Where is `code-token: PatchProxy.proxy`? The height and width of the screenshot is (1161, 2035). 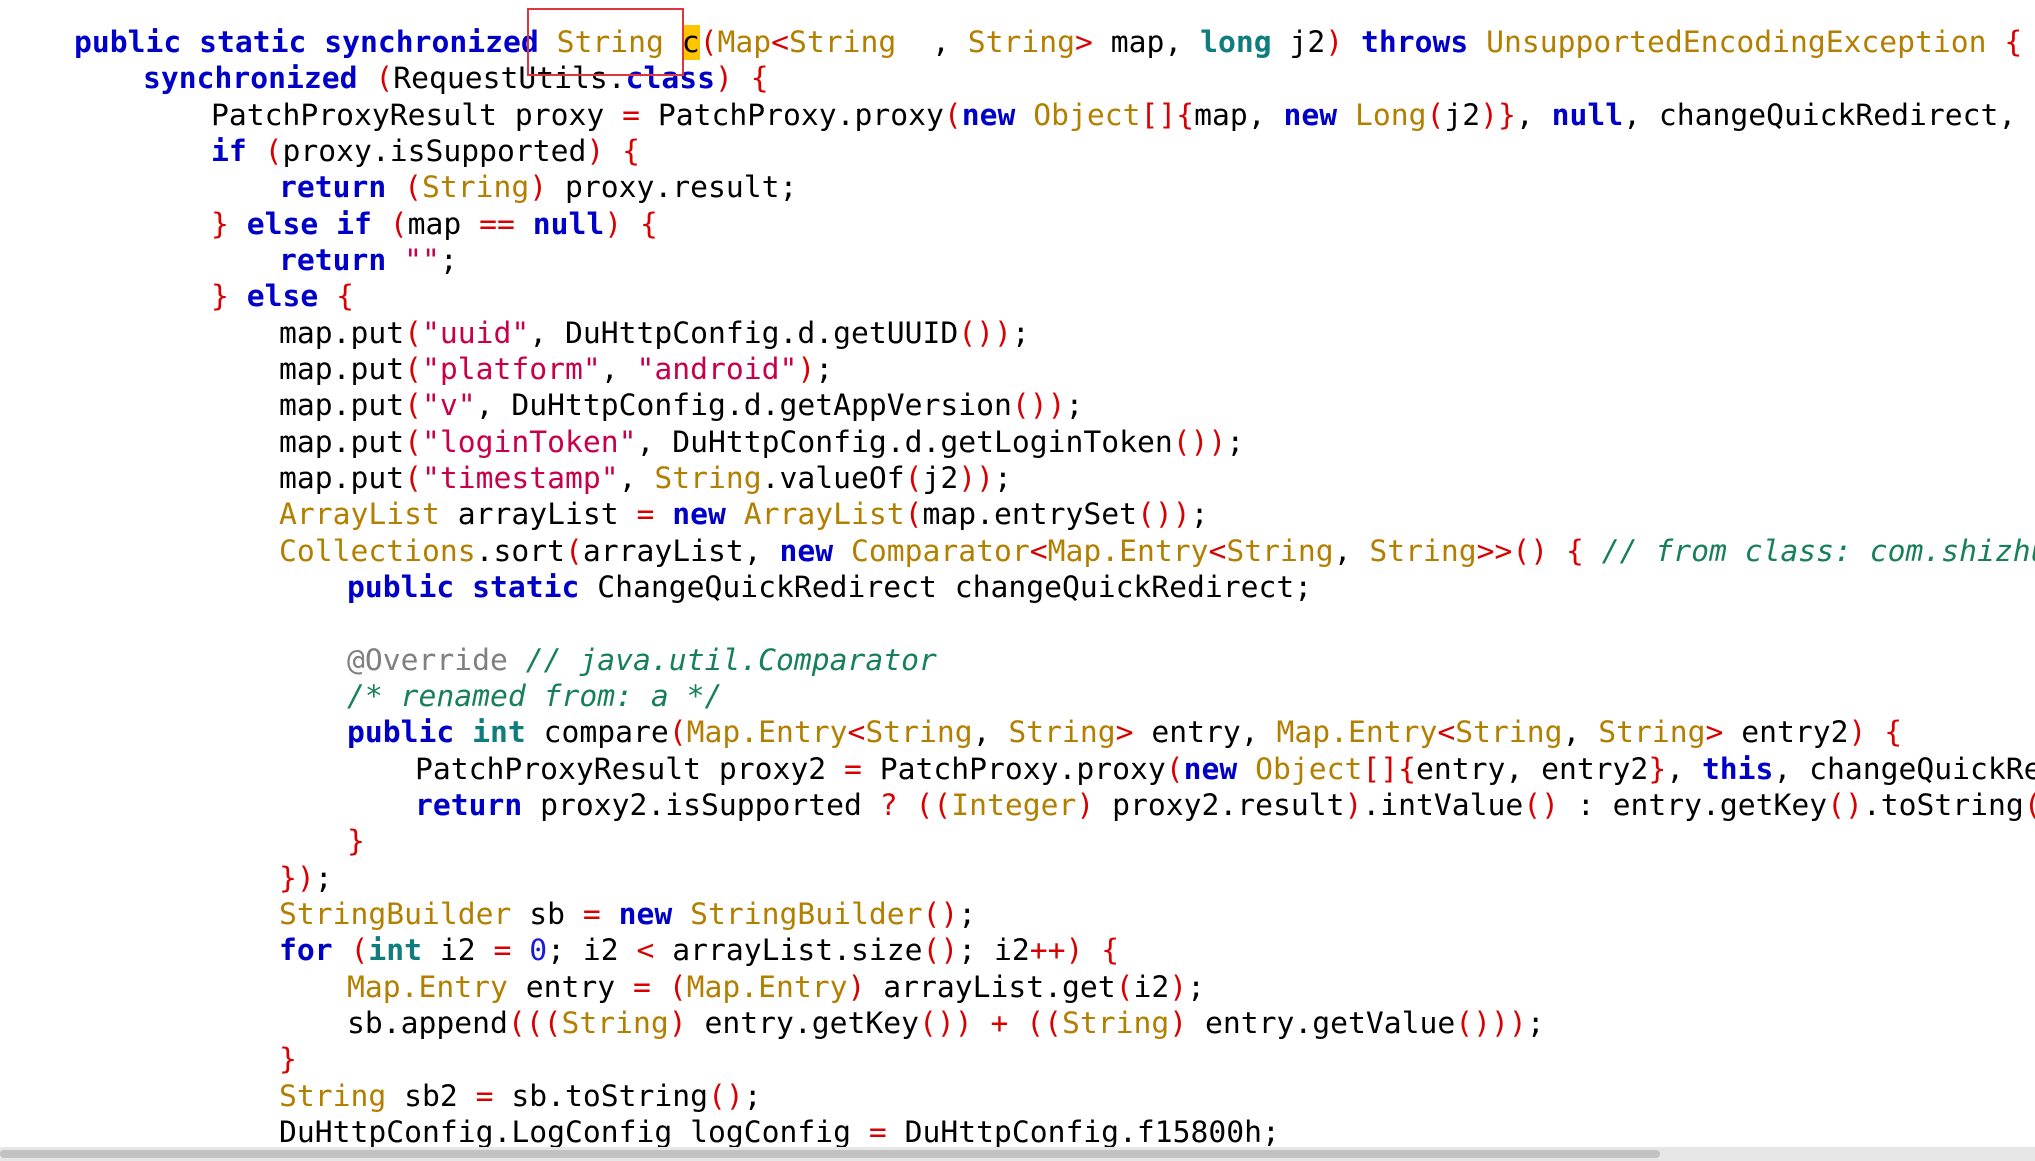
code-token: PatchProxy.proxy is located at coordinates (1022, 769).